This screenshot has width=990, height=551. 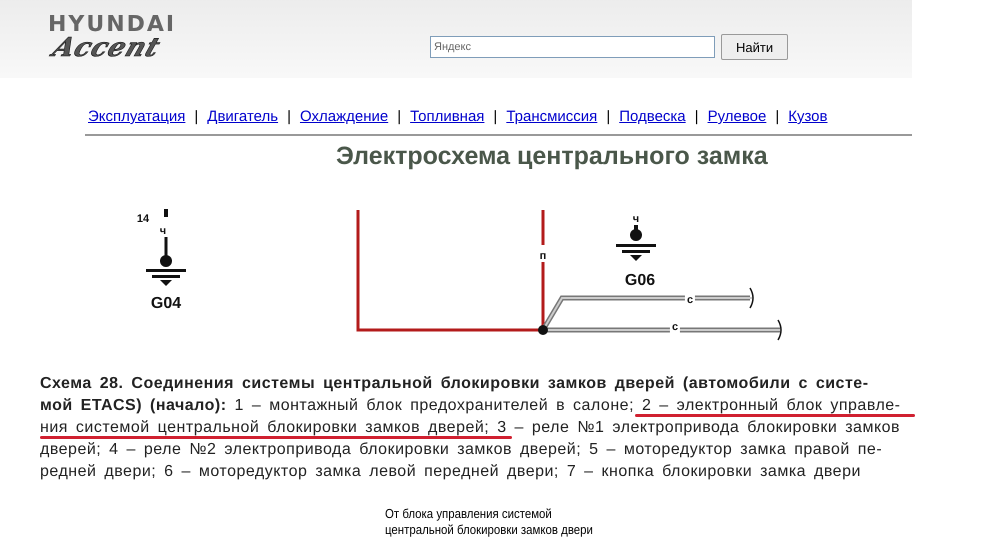 What do you see at coordinates (652, 116) in the screenshot?
I see `nav-link: Подвеска` at bounding box center [652, 116].